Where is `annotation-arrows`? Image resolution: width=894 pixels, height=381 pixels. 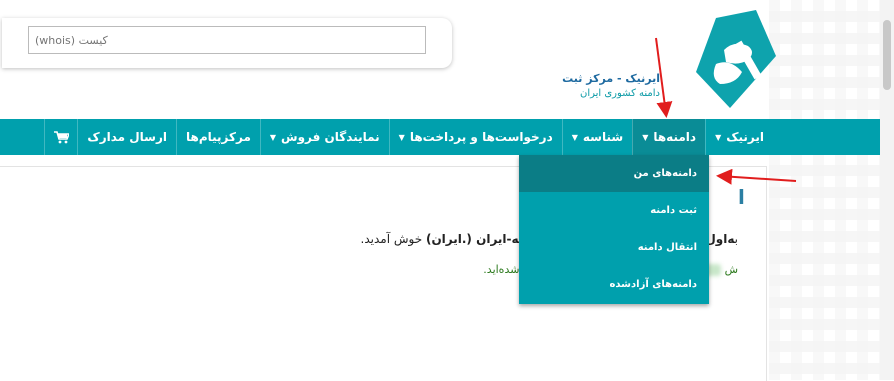
annotation-arrows is located at coordinates (726, 111).